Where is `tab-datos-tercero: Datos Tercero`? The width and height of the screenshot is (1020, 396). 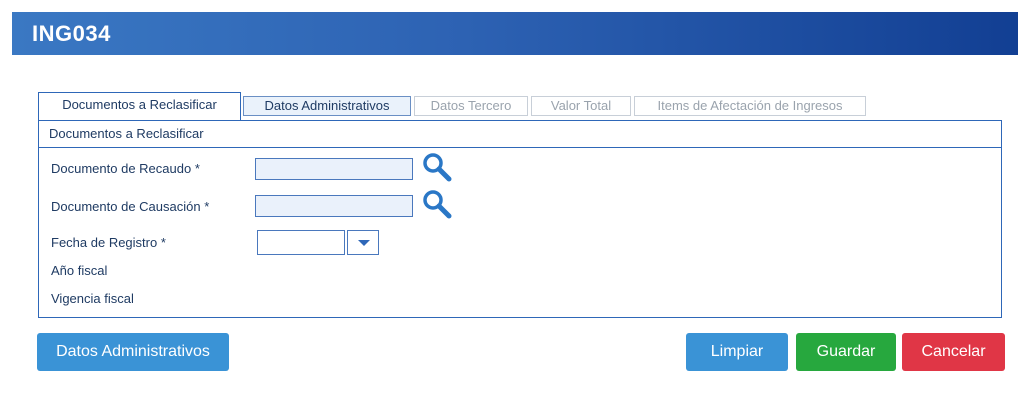
tab-datos-tercero: Datos Tercero is located at coordinates (471, 106).